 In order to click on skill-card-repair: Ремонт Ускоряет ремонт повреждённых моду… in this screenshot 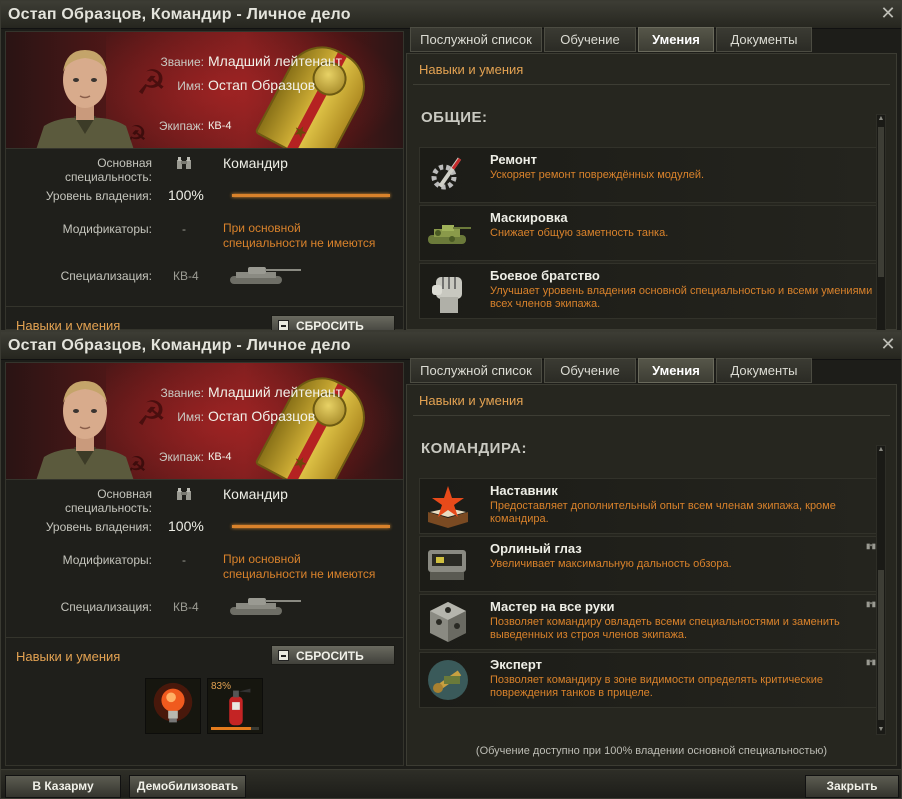, I will do `click(649, 175)`.